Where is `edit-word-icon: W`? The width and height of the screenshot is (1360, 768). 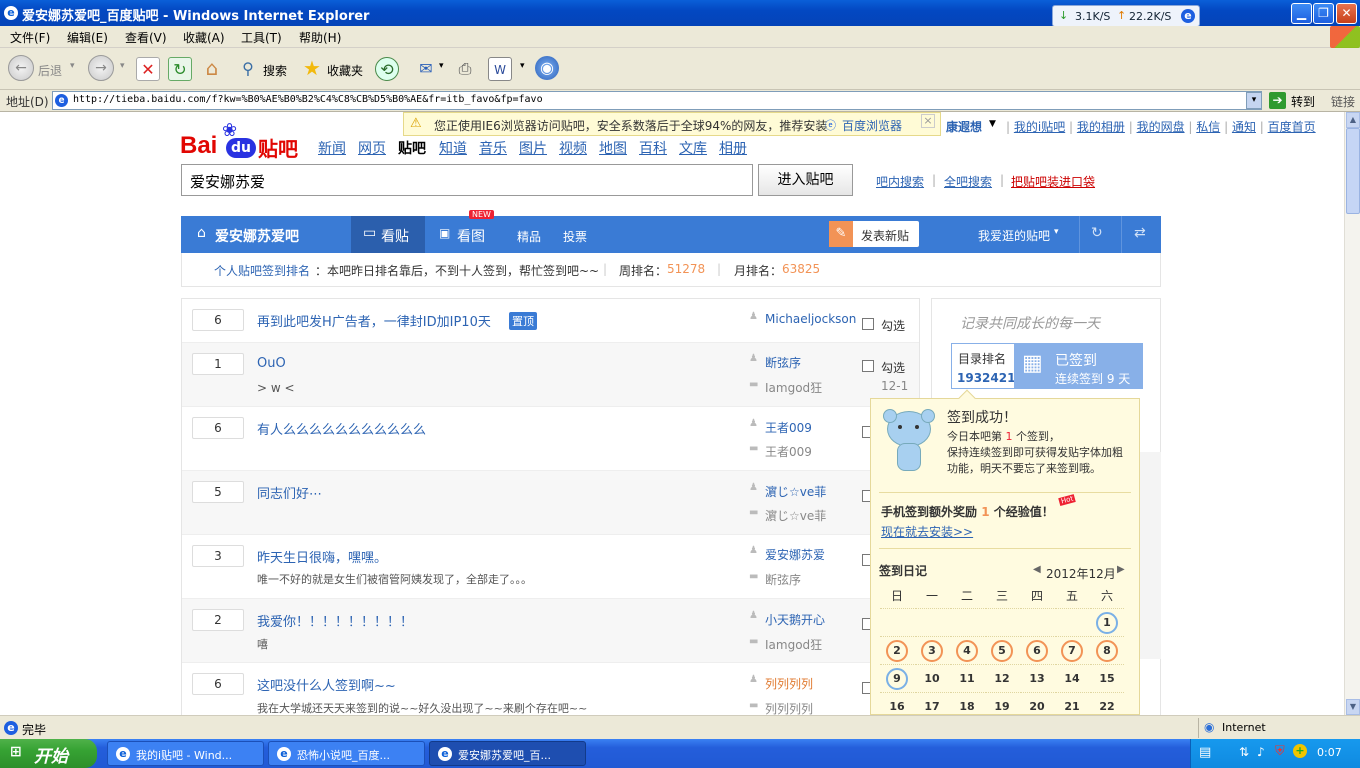
edit-word-icon: W is located at coordinates (500, 69).